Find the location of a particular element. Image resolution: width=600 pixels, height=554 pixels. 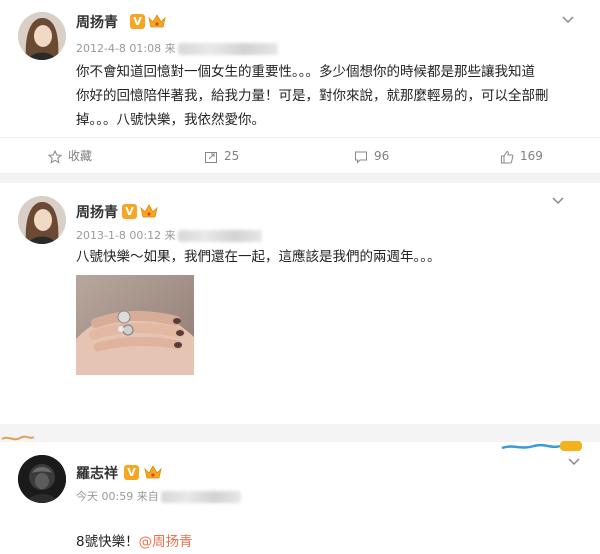

comment-count: 96 is located at coordinates (382, 156).